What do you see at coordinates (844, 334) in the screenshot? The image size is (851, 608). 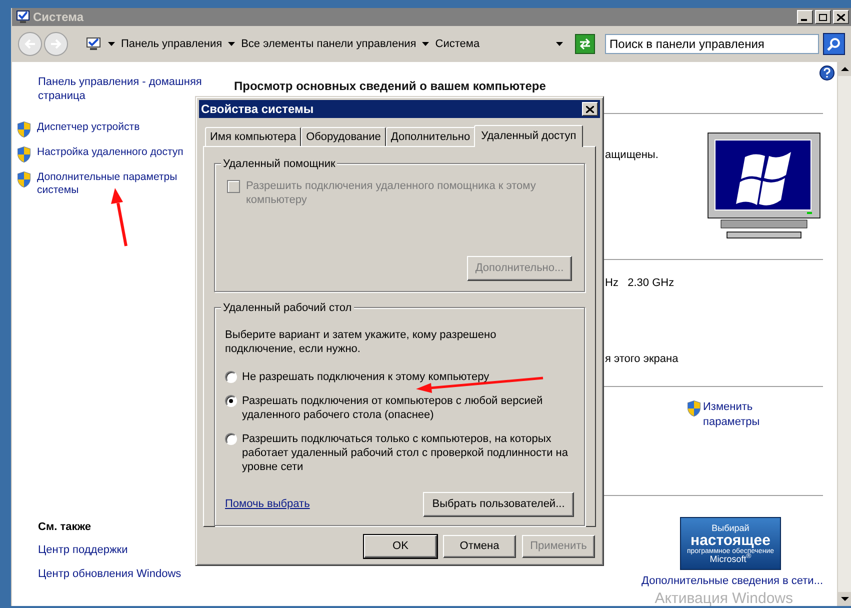 I see `scrollbar` at bounding box center [844, 334].